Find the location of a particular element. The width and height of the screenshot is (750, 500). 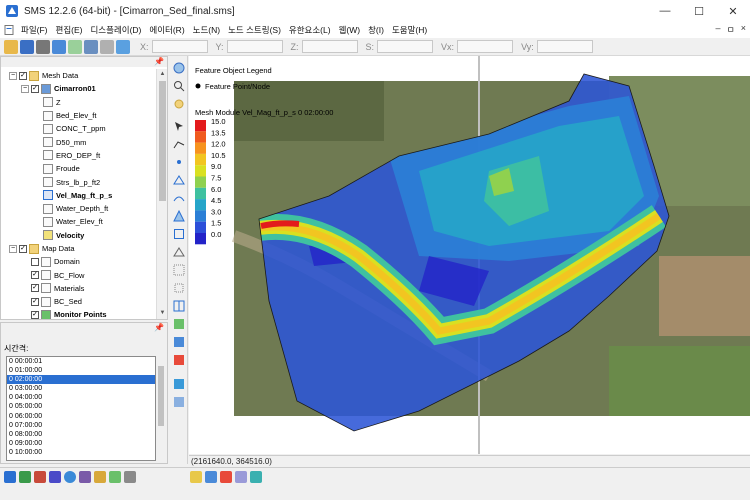

time-step-item: 0 07:00:00 is located at coordinates (81, 425).